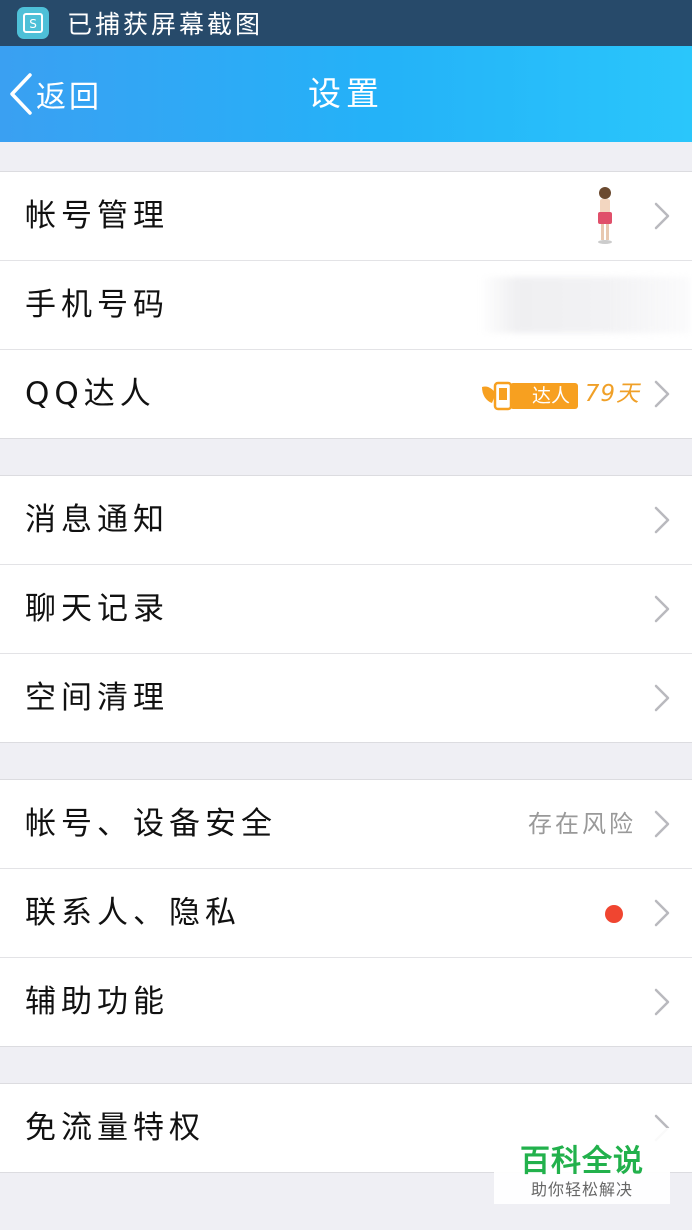 The height and width of the screenshot is (1230, 692). Describe the element at coordinates (90, 394) in the screenshot. I see `row-label: QQ达人` at that location.